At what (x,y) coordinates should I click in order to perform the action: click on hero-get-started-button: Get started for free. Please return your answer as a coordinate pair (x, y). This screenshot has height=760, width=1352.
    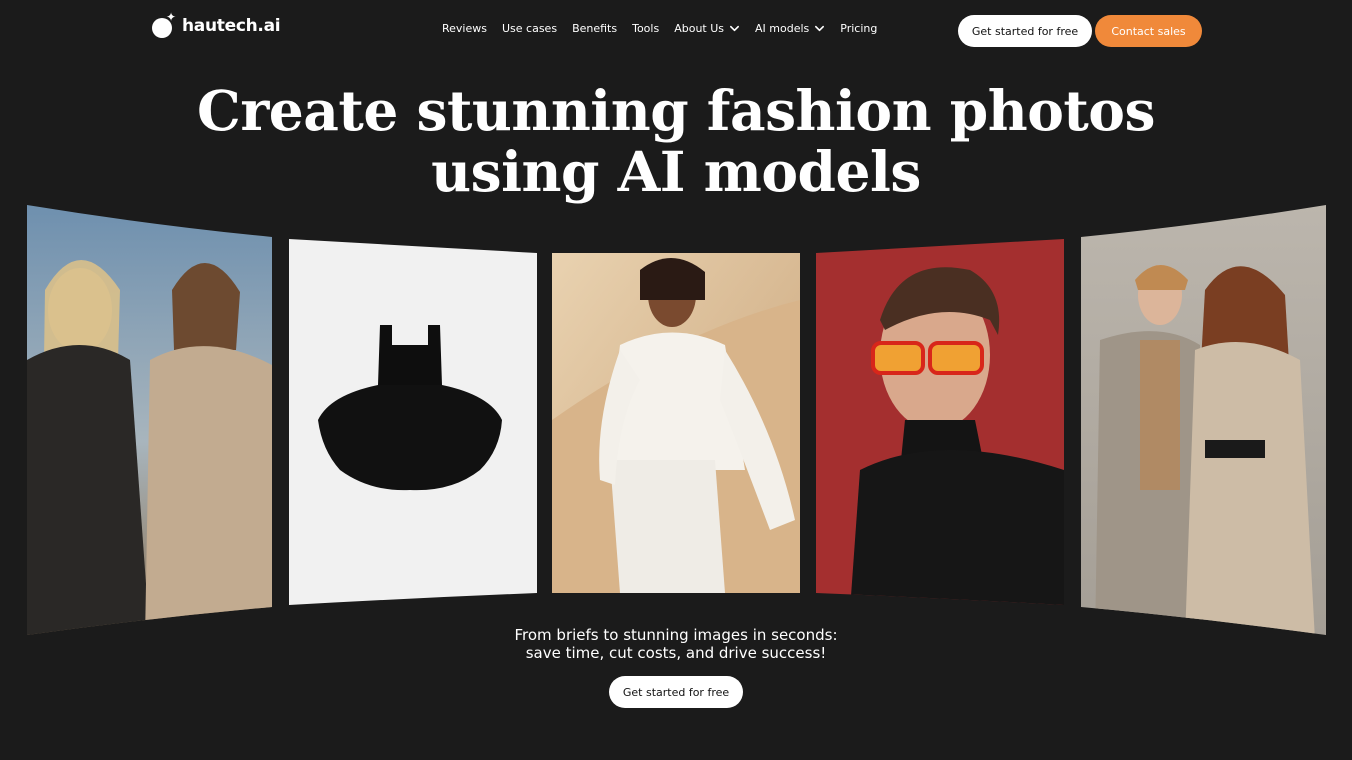
    Looking at the image, I should click on (676, 692).